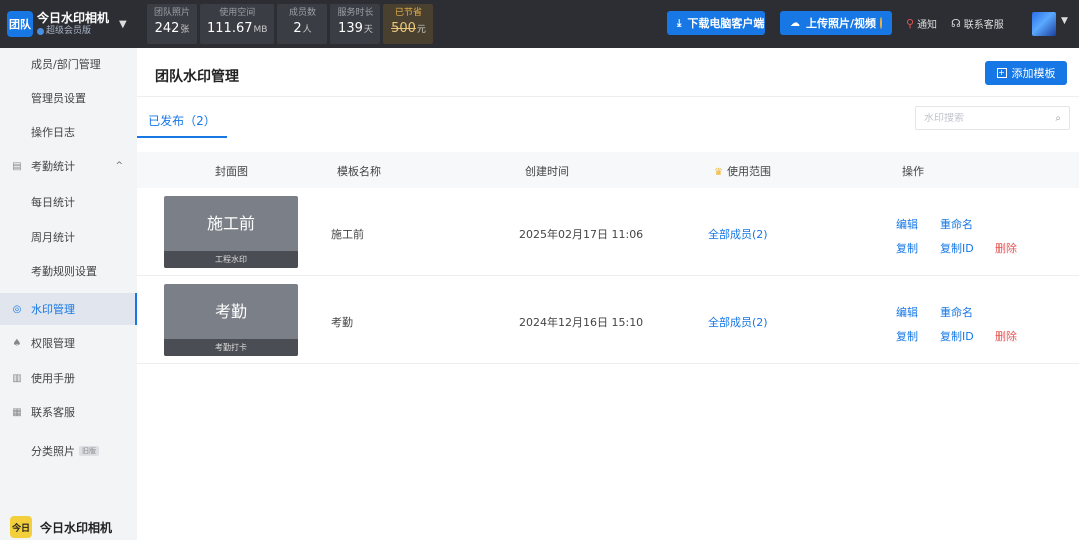 This screenshot has height=540, width=1079. Describe the element at coordinates (231, 232) in the screenshot. I see `cover-image: 施工前 工程水印` at that location.